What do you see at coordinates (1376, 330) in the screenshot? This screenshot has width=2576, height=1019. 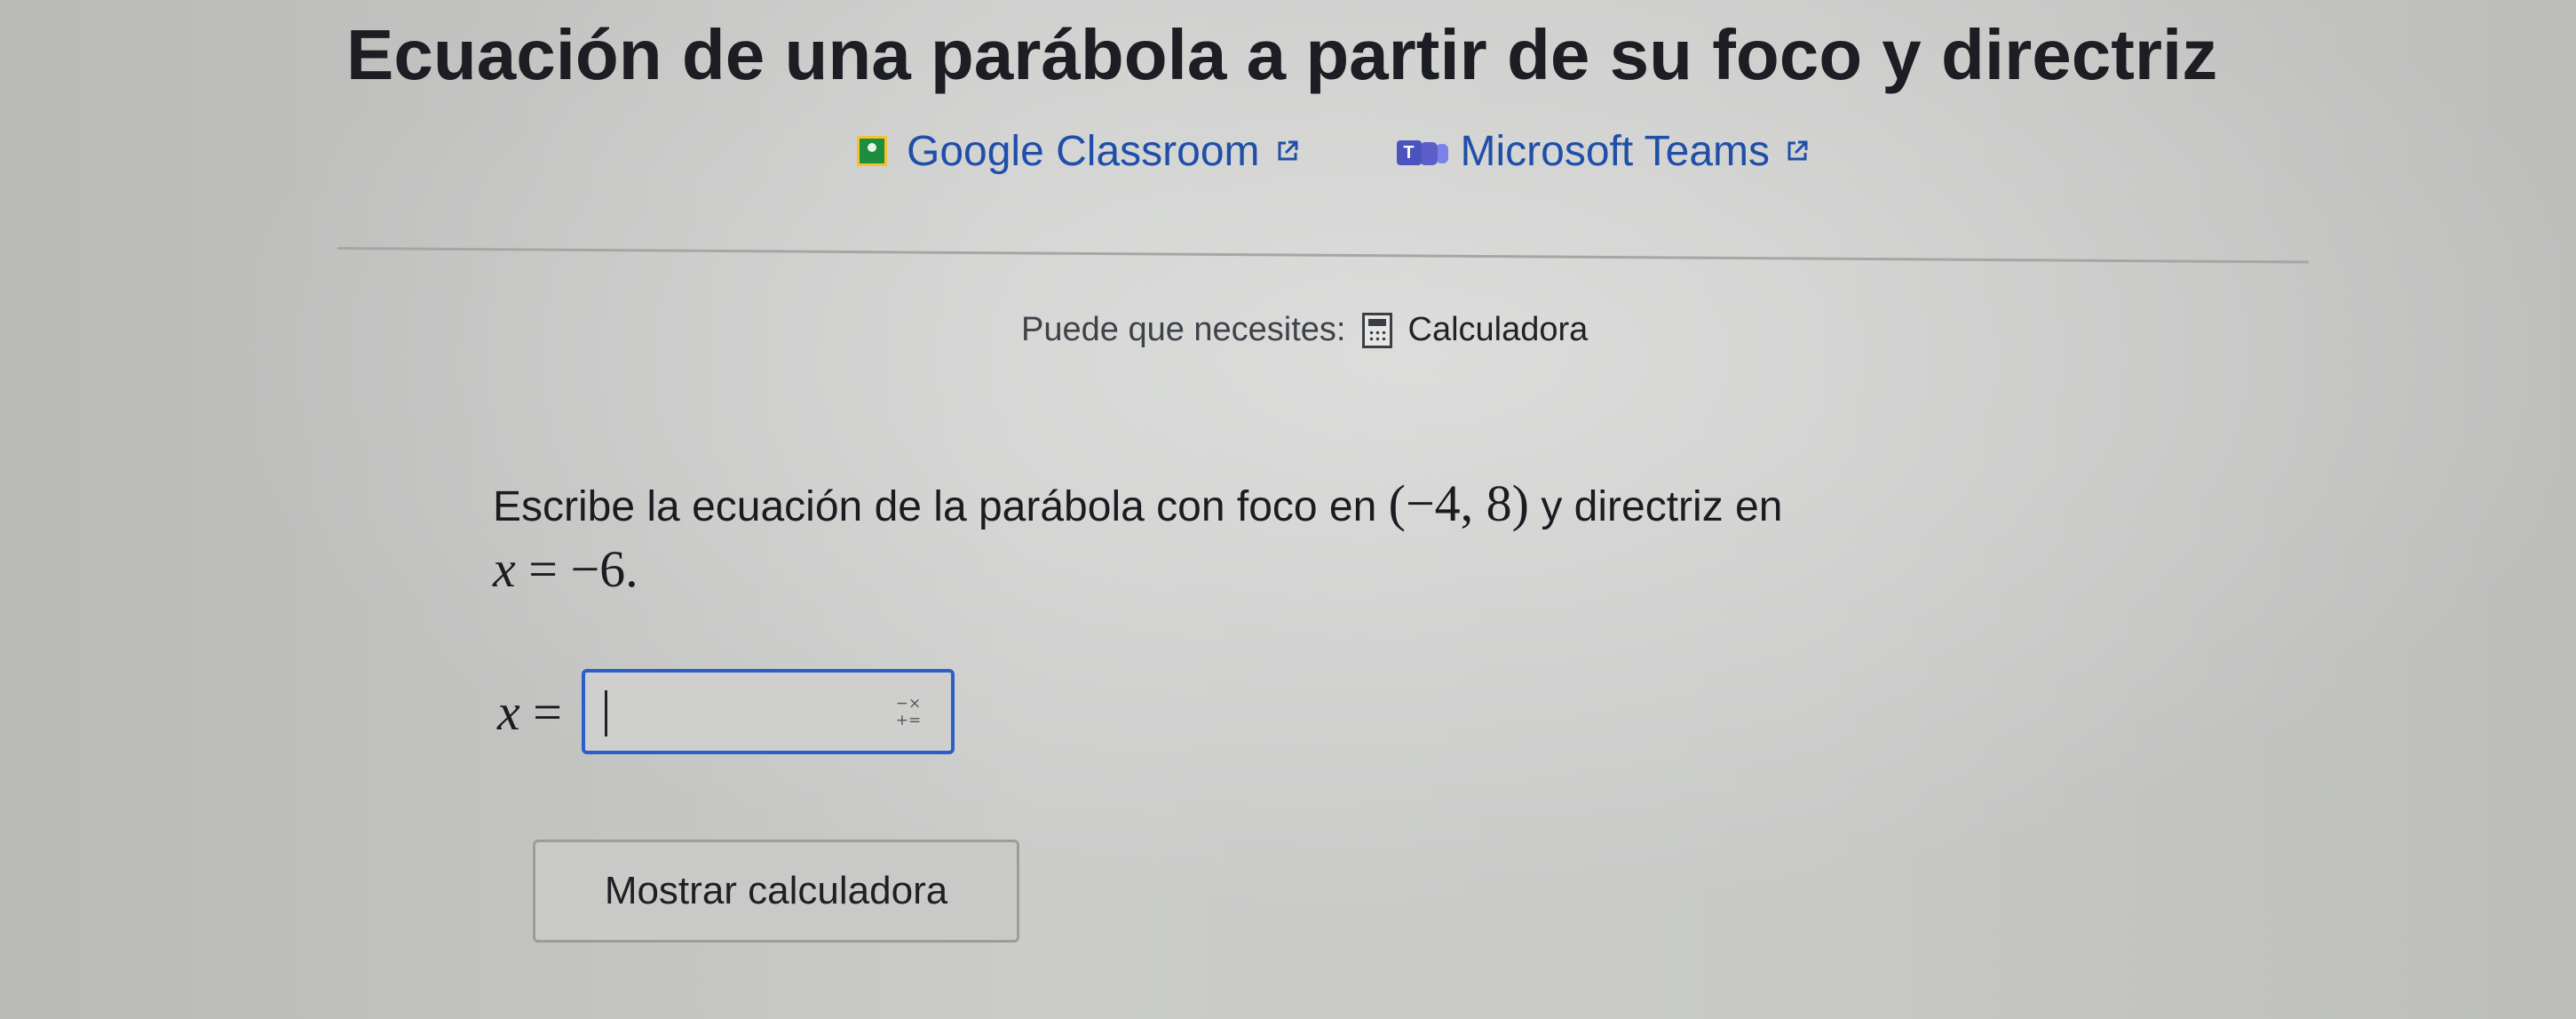 I see `calculator-icon` at bounding box center [1376, 330].